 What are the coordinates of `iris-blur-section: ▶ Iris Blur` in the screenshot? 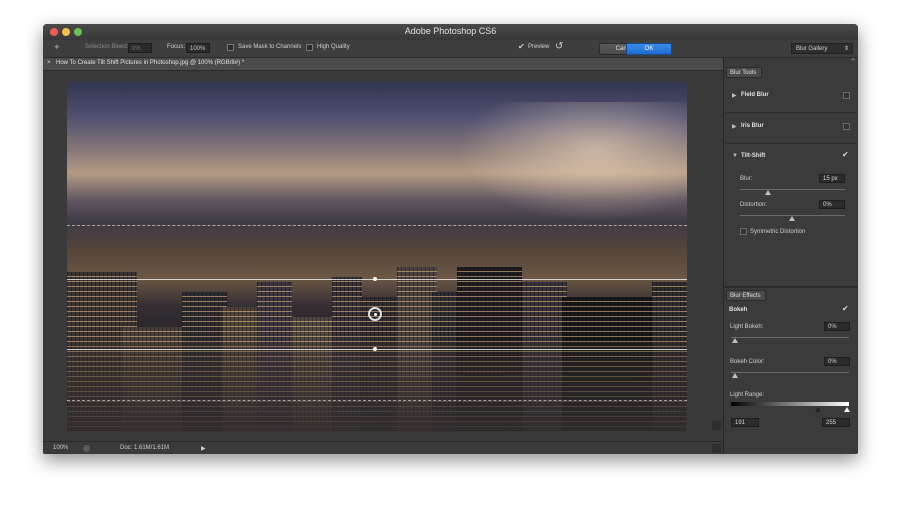 It's located at (791, 128).